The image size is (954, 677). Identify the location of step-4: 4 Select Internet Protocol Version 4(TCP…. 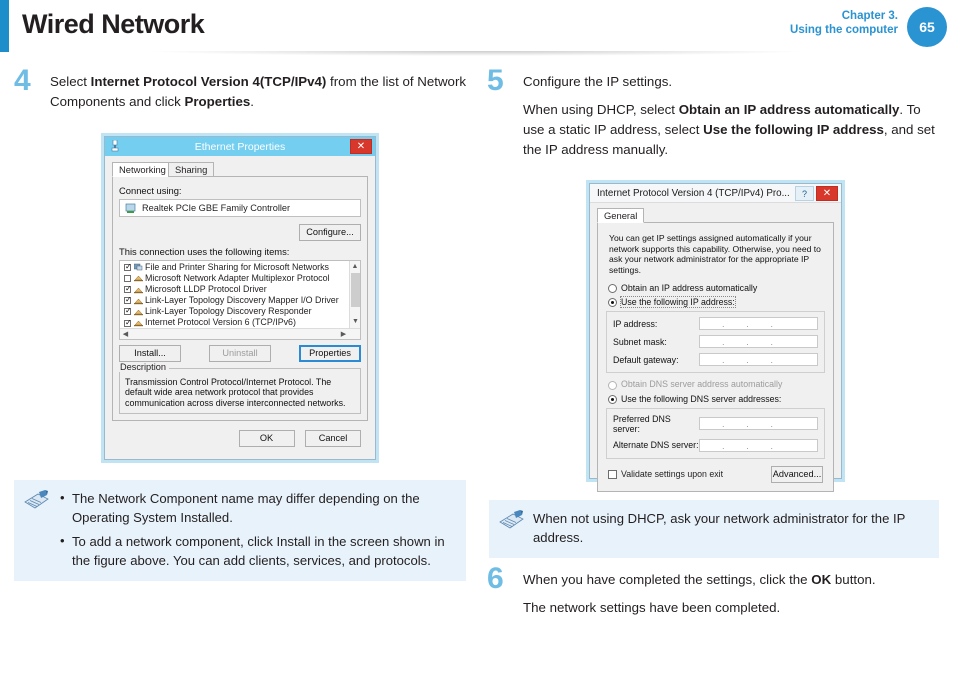
(244, 89).